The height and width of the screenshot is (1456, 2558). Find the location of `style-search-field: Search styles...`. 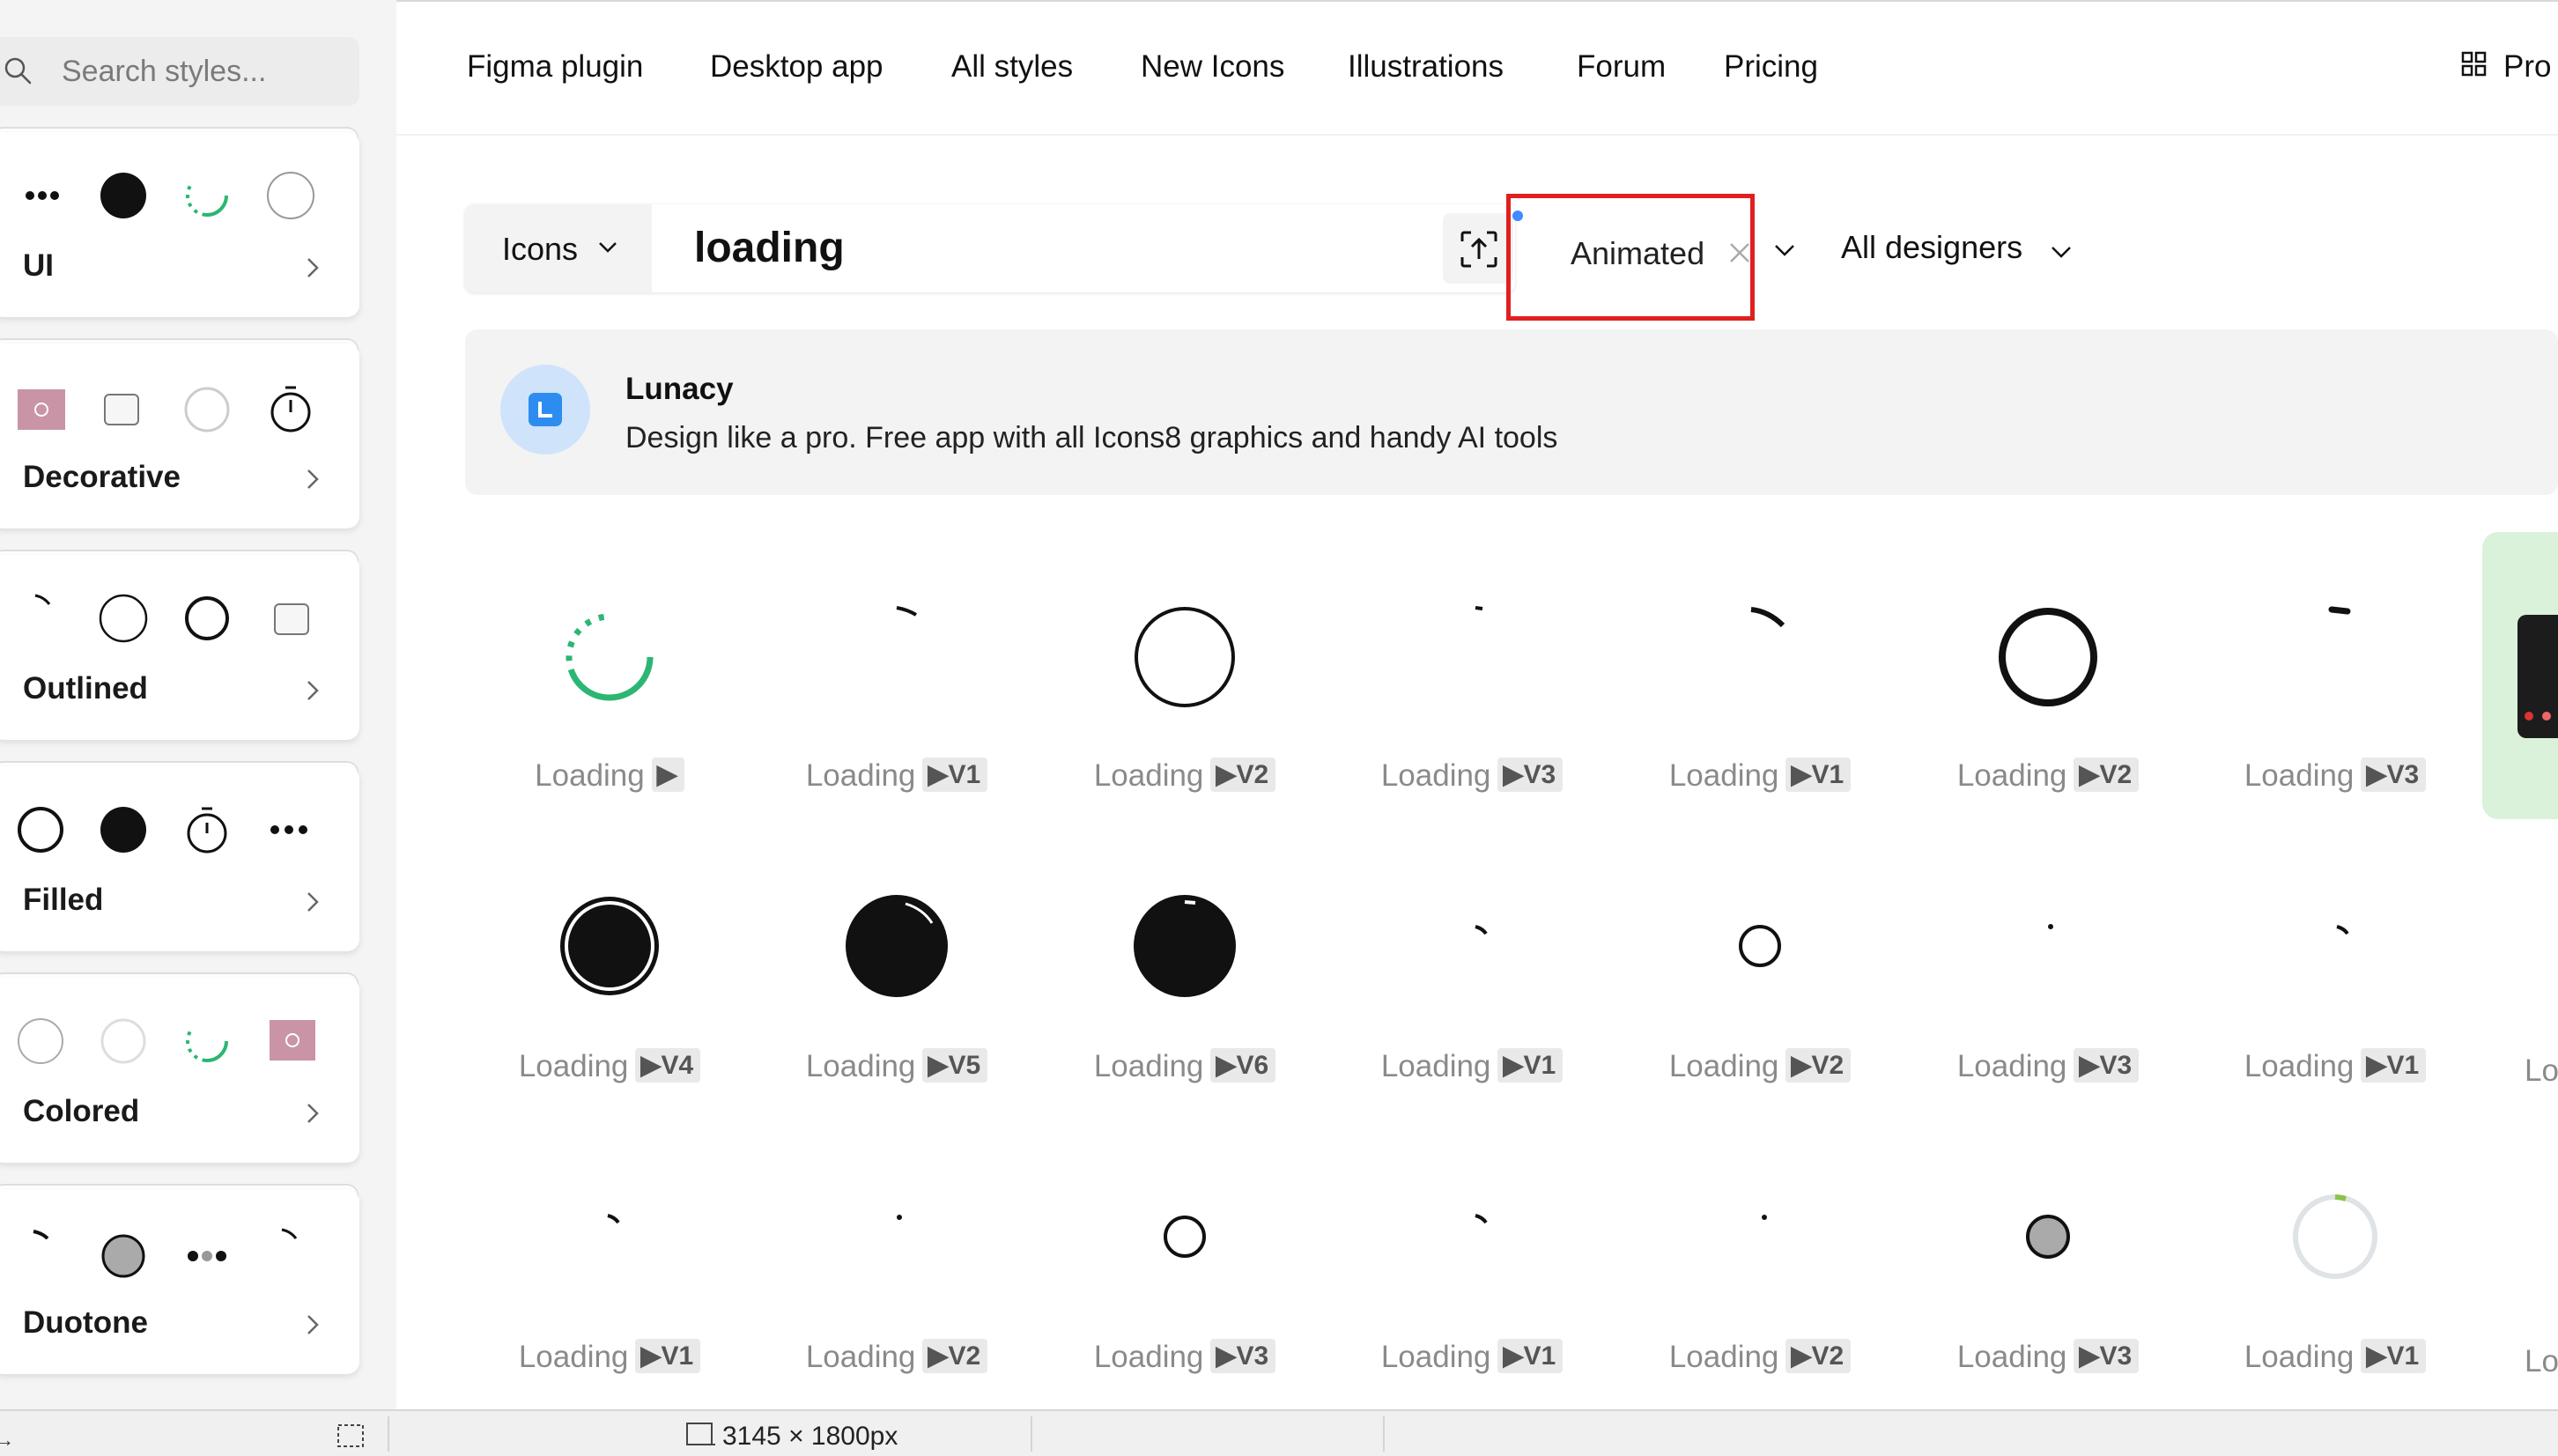

style-search-field: Search styles... is located at coordinates (179, 71).